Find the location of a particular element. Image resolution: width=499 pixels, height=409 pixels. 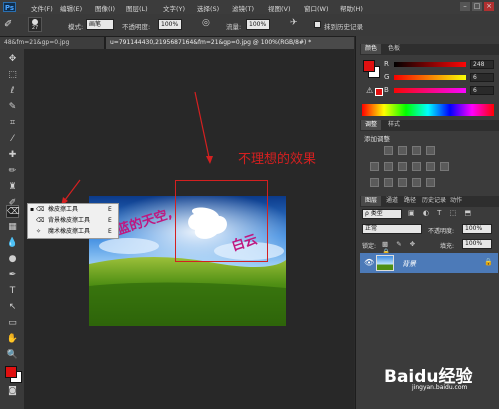

opacity-input: 100% is located at coordinates (170, 24).